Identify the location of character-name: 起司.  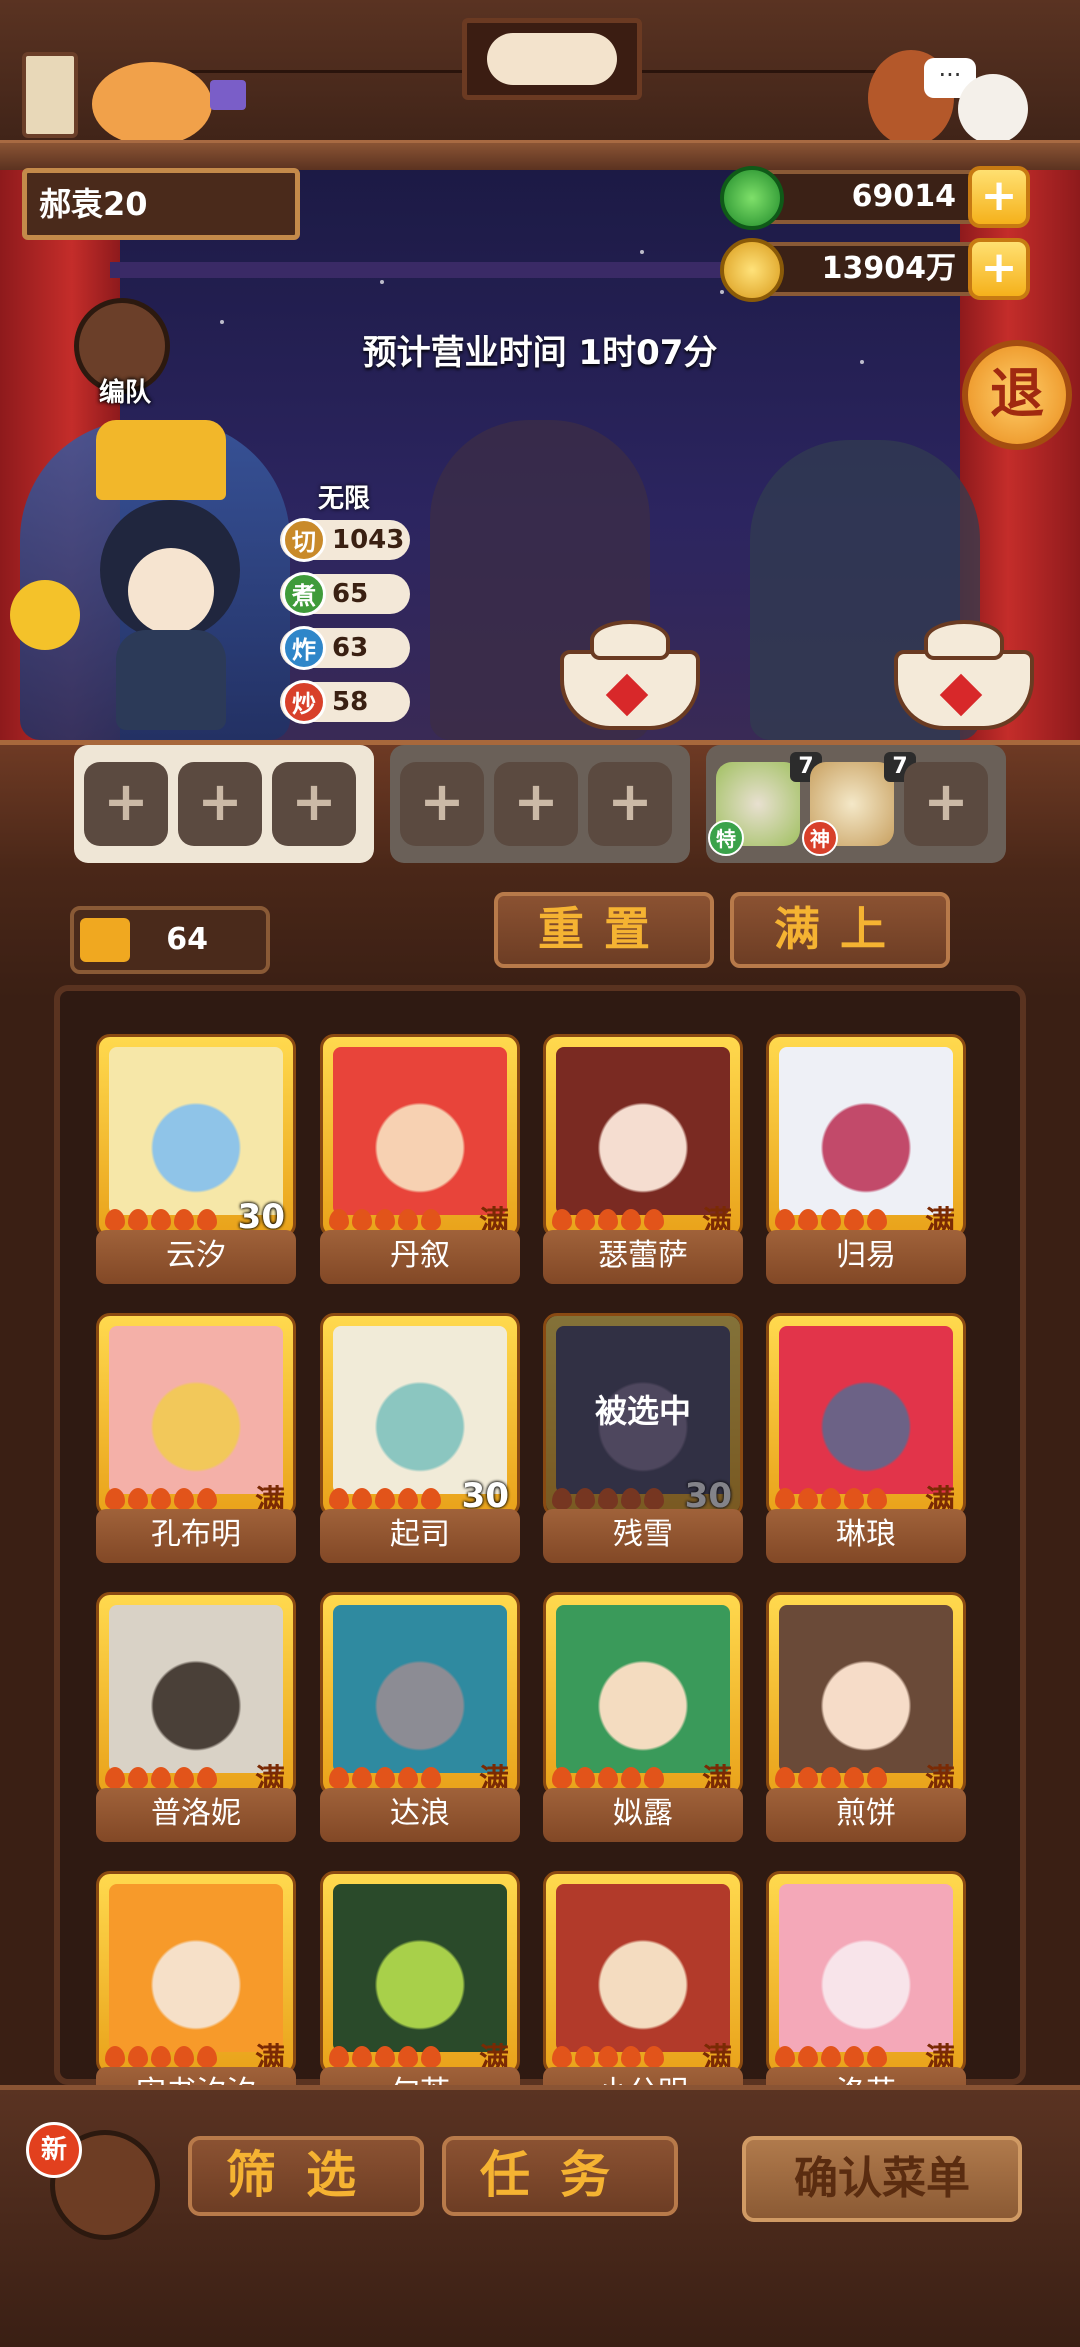
(420, 1536).